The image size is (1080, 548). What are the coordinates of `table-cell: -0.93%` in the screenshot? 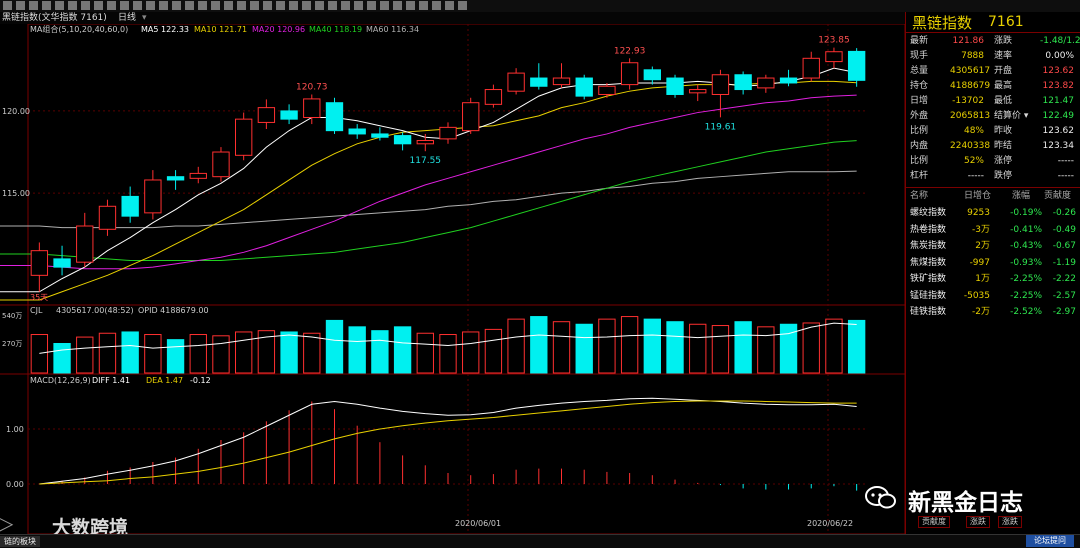 It's located at (1026, 262).